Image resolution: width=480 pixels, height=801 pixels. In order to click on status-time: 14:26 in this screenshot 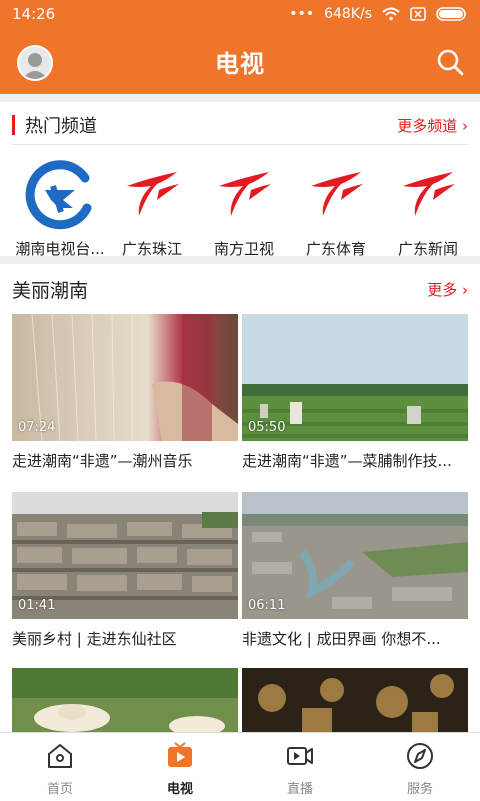, I will do `click(34, 14)`.